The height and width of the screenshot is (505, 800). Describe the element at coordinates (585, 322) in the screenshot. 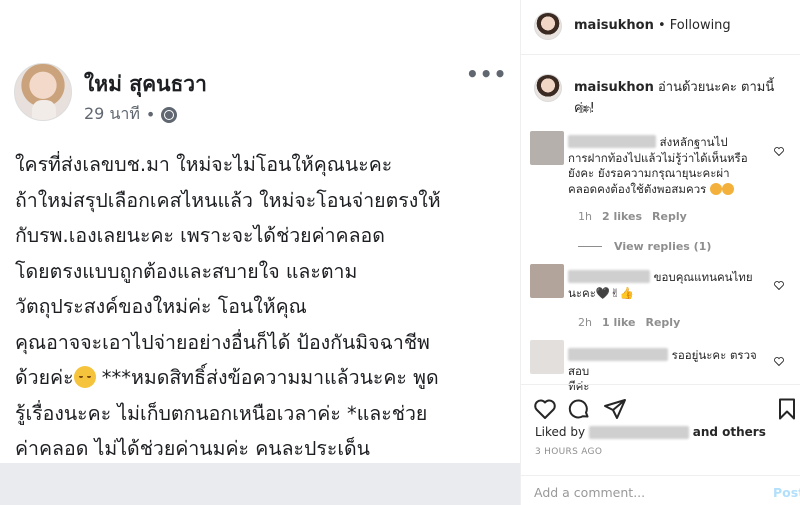

I see `comment-time: 2h` at that location.